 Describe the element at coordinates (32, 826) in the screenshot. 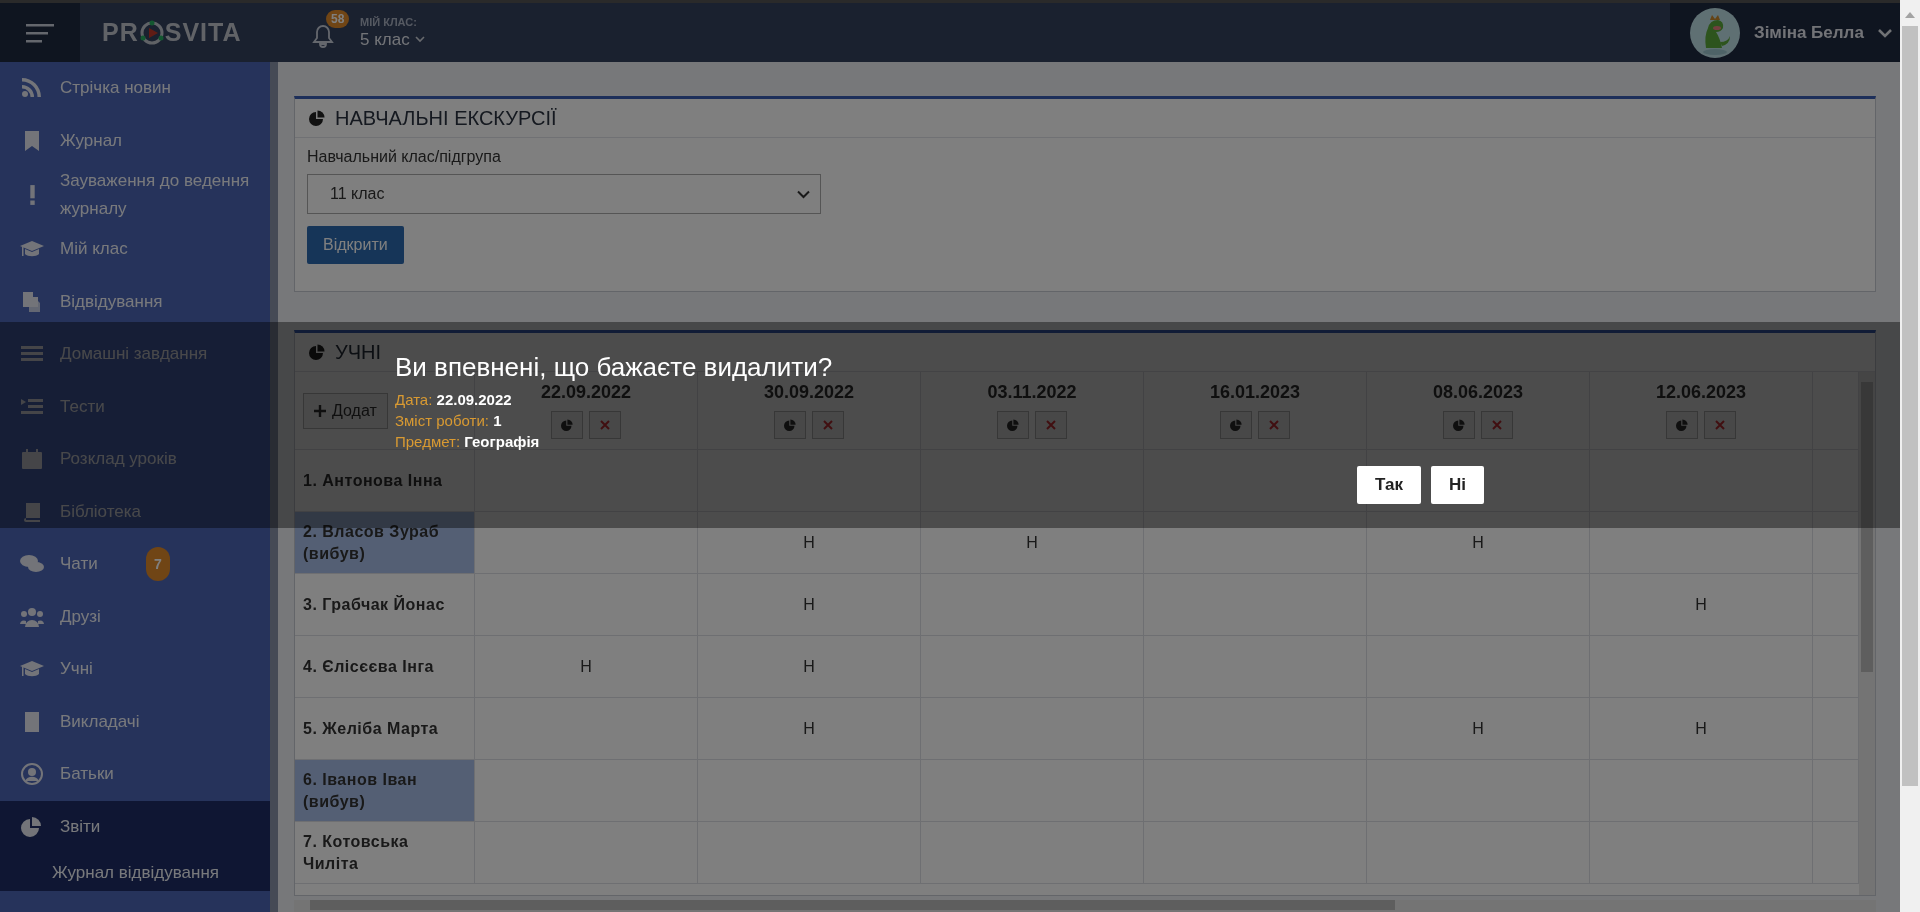

I see `pie-icon` at that location.